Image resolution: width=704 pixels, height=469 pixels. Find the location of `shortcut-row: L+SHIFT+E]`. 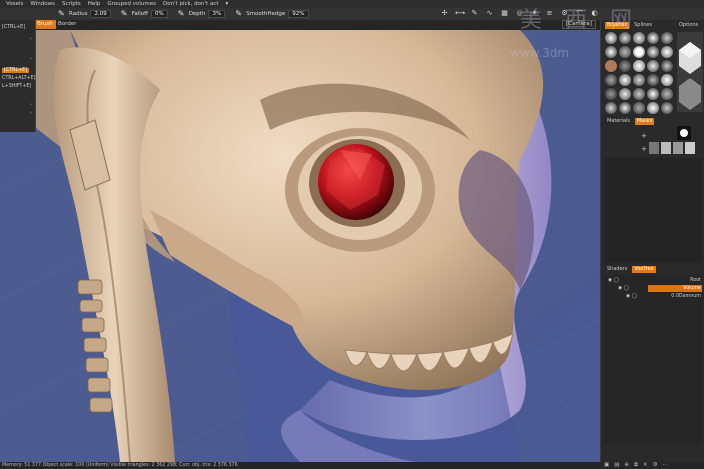

shortcut-row: L+SHIFT+E] is located at coordinates (16, 86).